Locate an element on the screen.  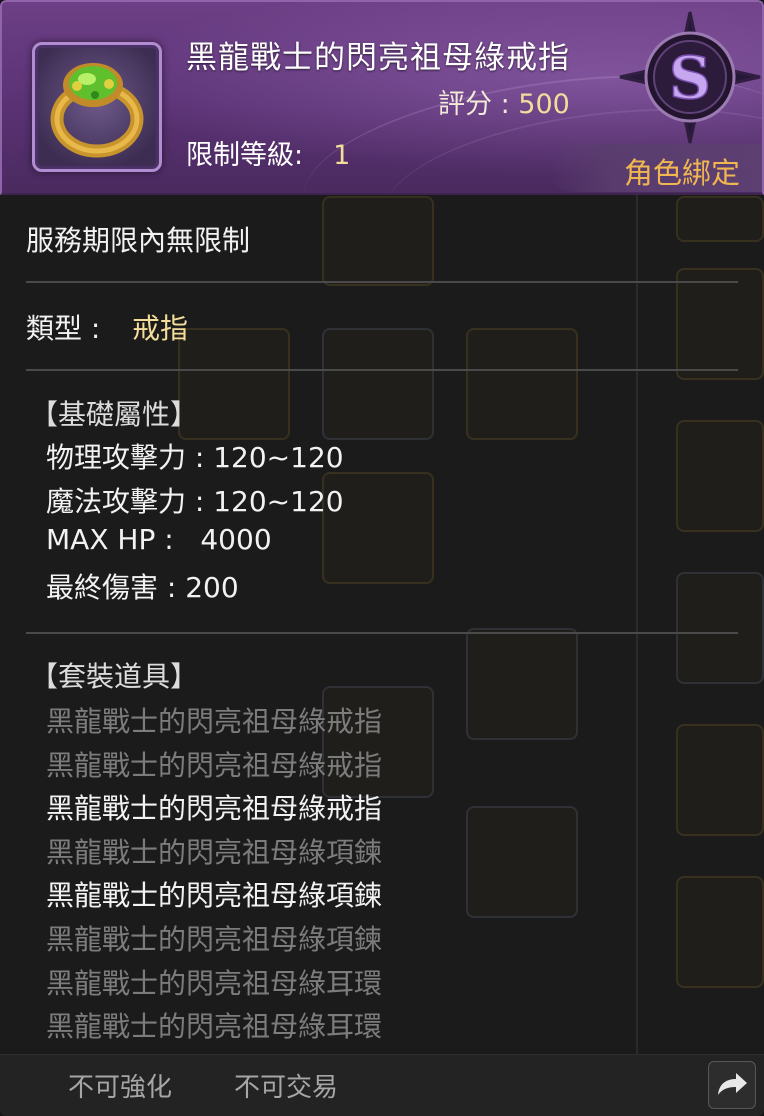
emerald-ring-icon is located at coordinates (97, 110).